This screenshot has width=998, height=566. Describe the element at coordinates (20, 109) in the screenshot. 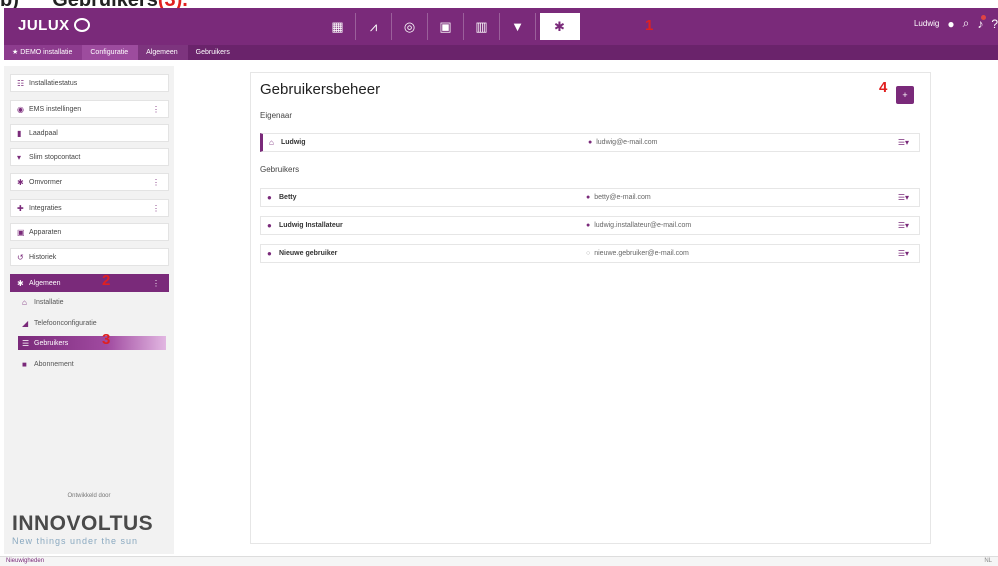

I see `settings-icon: ◉` at that location.